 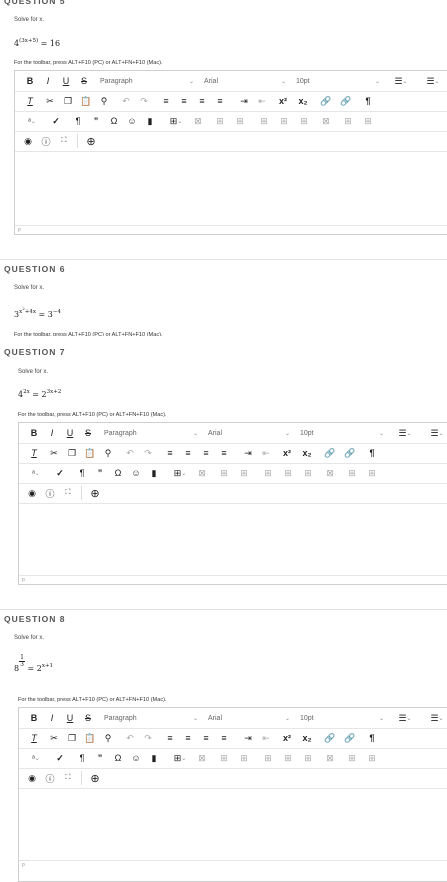 What do you see at coordinates (264, 121) in the screenshot?
I see `table-merge-icon: ⊞` at bounding box center [264, 121].